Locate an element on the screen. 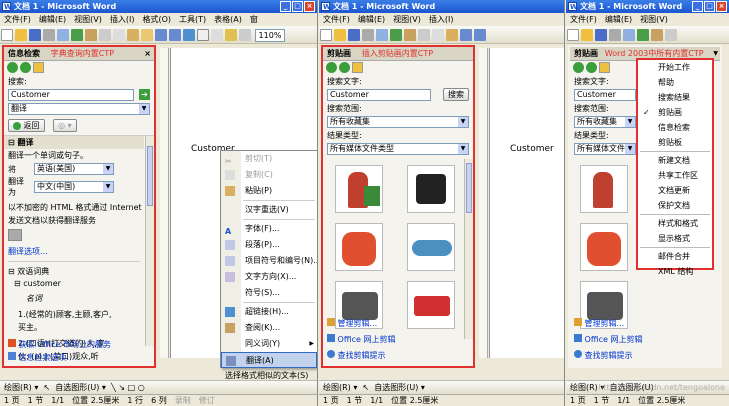 The height and width of the screenshot is (406, 729). menu-table: 表格(A) is located at coordinates (228, 19).